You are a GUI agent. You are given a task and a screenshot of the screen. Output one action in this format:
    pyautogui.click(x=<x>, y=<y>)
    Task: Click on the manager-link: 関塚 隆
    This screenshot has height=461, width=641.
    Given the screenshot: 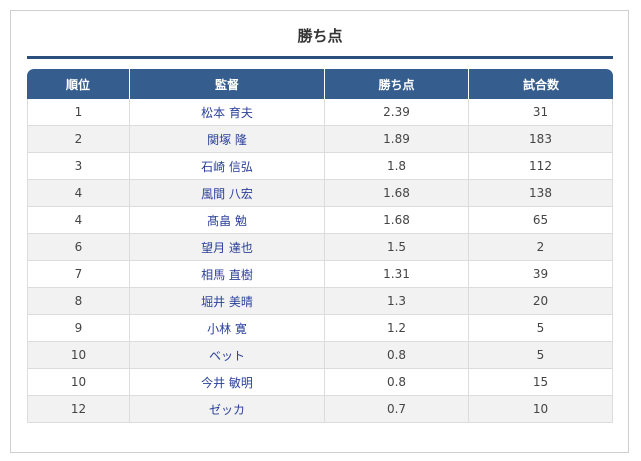 What is the action you would take?
    pyautogui.click(x=227, y=140)
    